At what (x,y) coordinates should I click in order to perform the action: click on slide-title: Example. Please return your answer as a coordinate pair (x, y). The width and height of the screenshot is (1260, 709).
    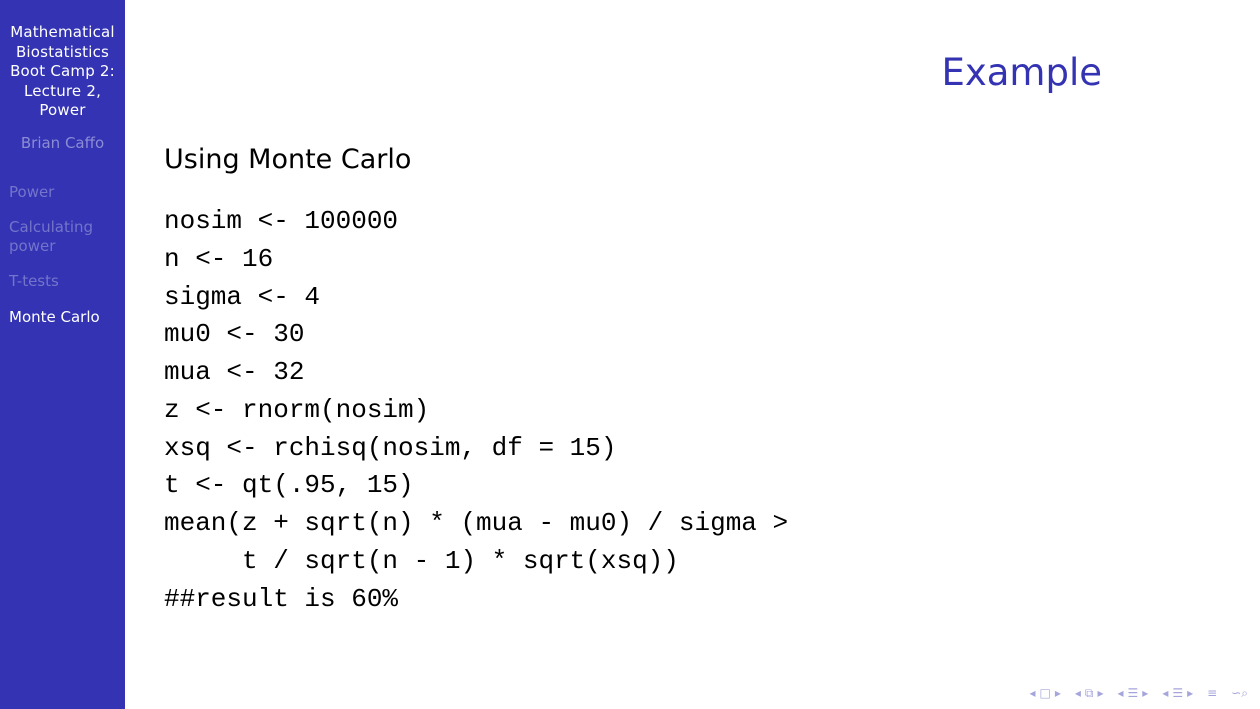
    Looking at the image, I should click on (1021, 72).